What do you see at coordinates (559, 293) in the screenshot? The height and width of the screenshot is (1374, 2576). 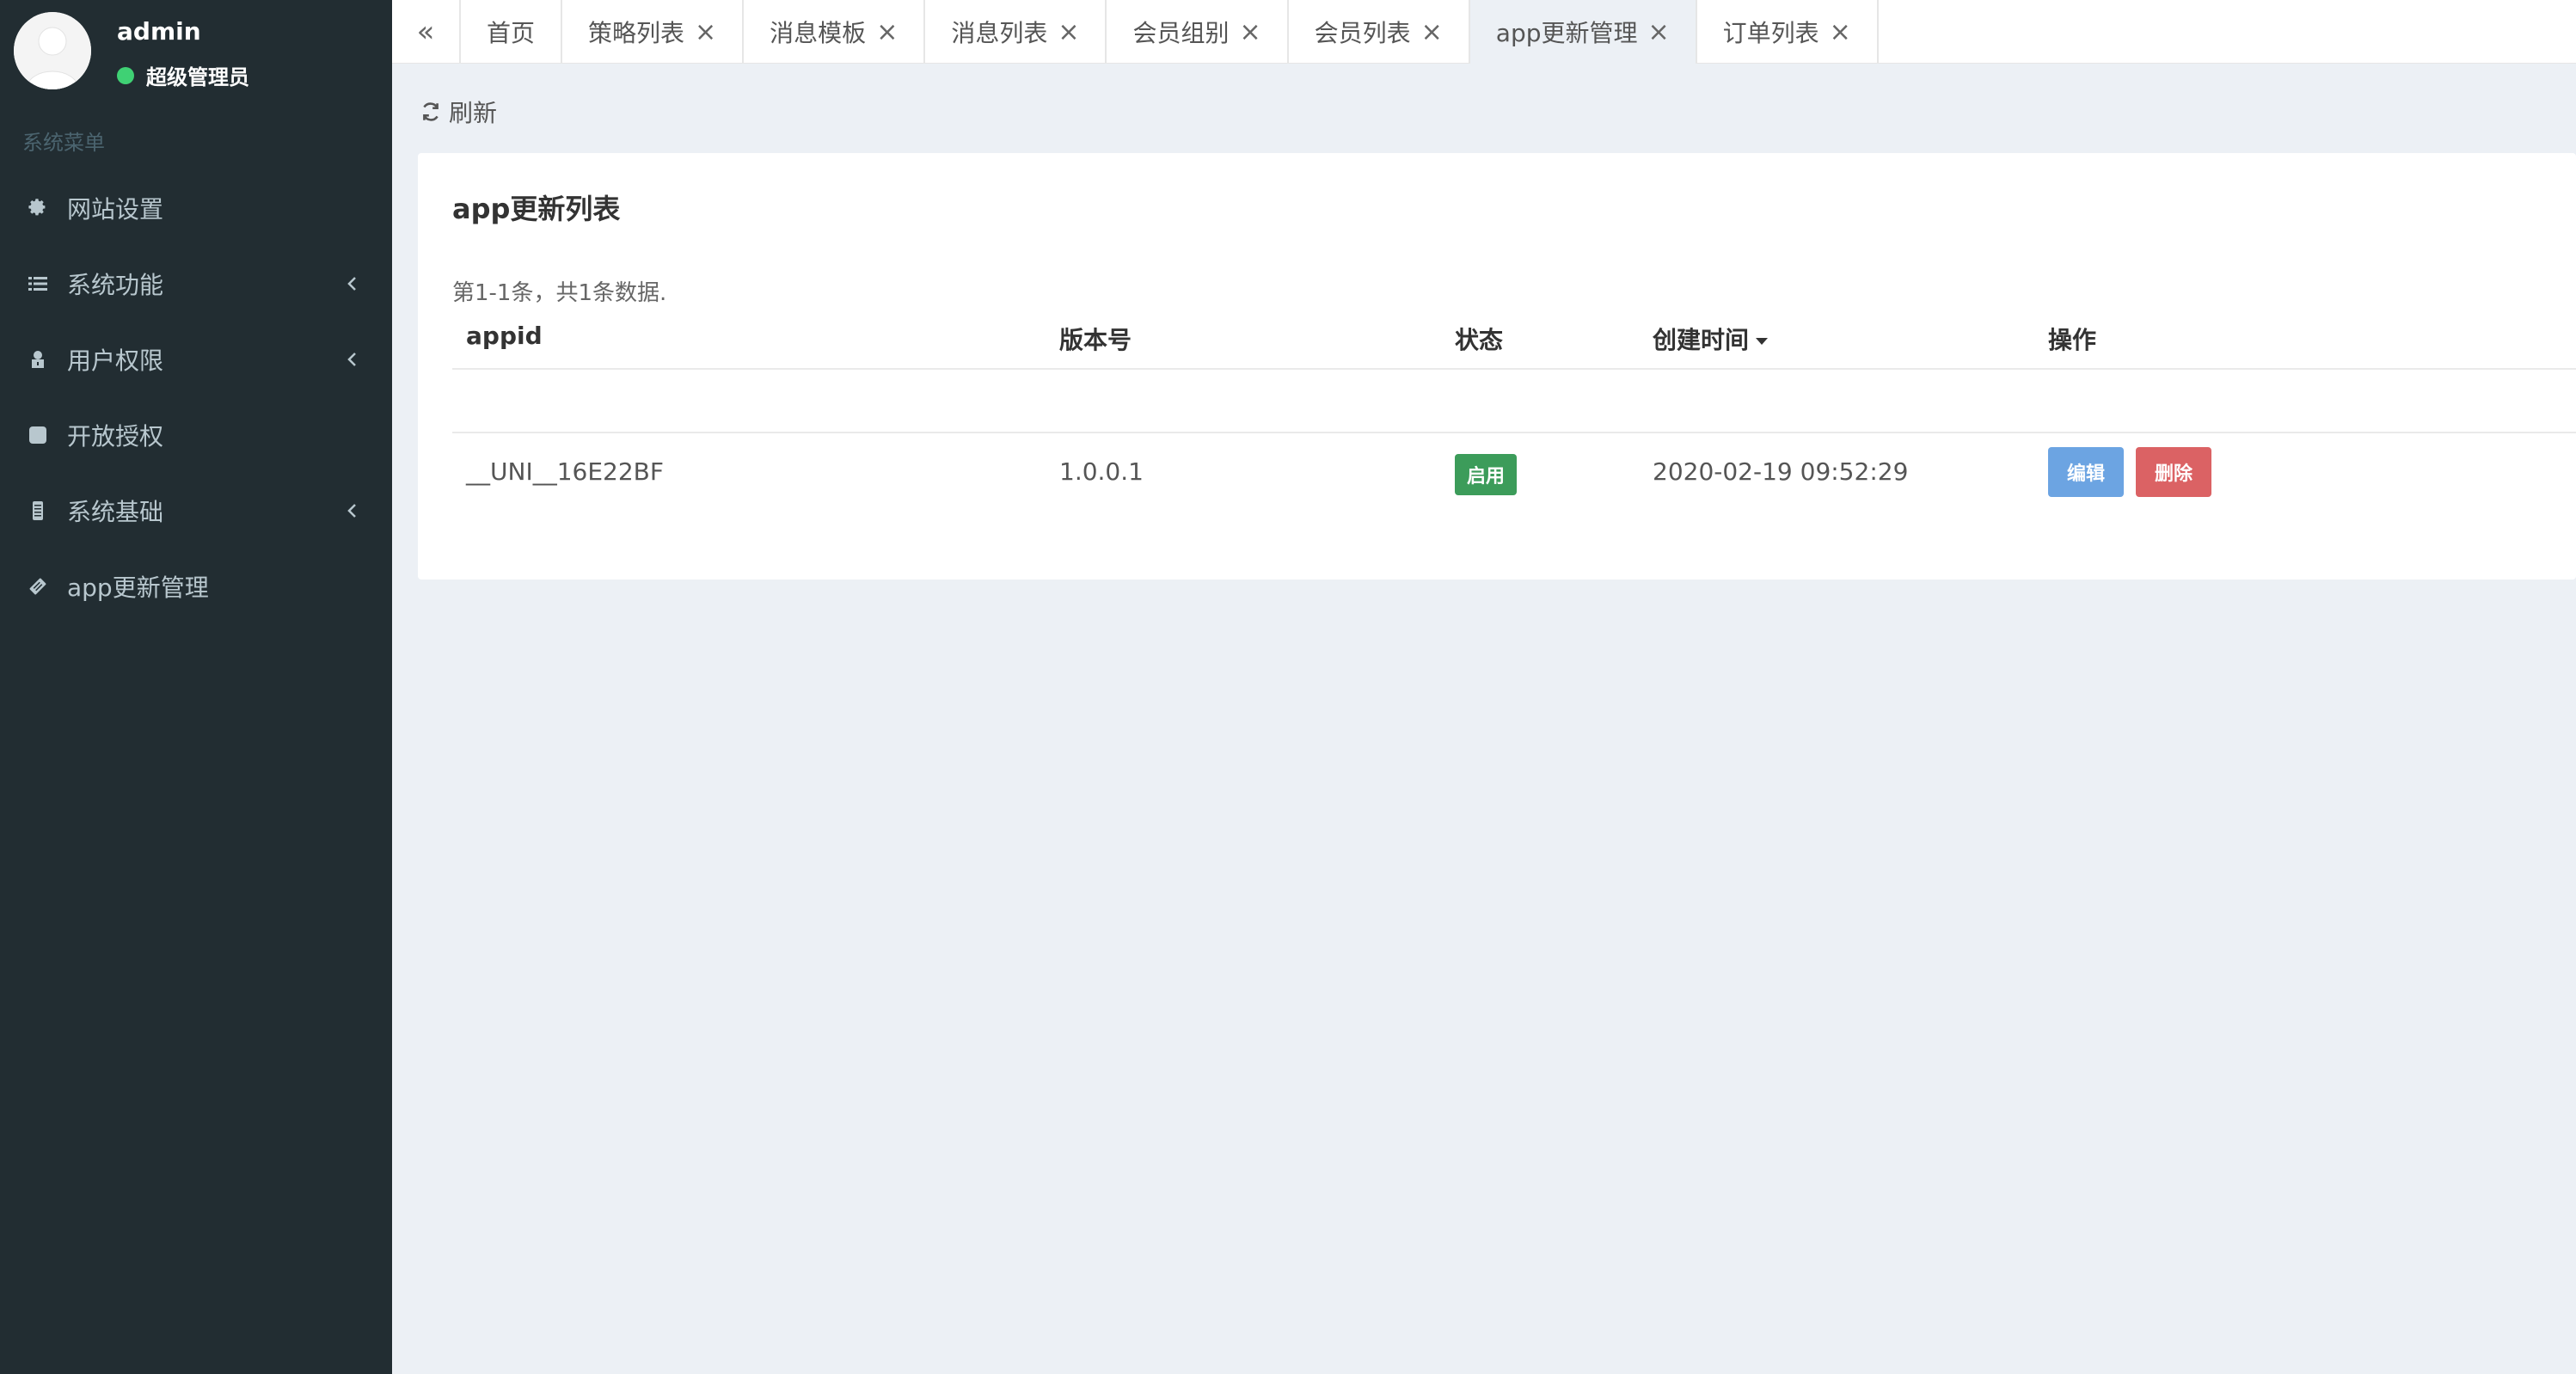 I see `table-summary: 第1-1条，共1条数据.` at bounding box center [559, 293].